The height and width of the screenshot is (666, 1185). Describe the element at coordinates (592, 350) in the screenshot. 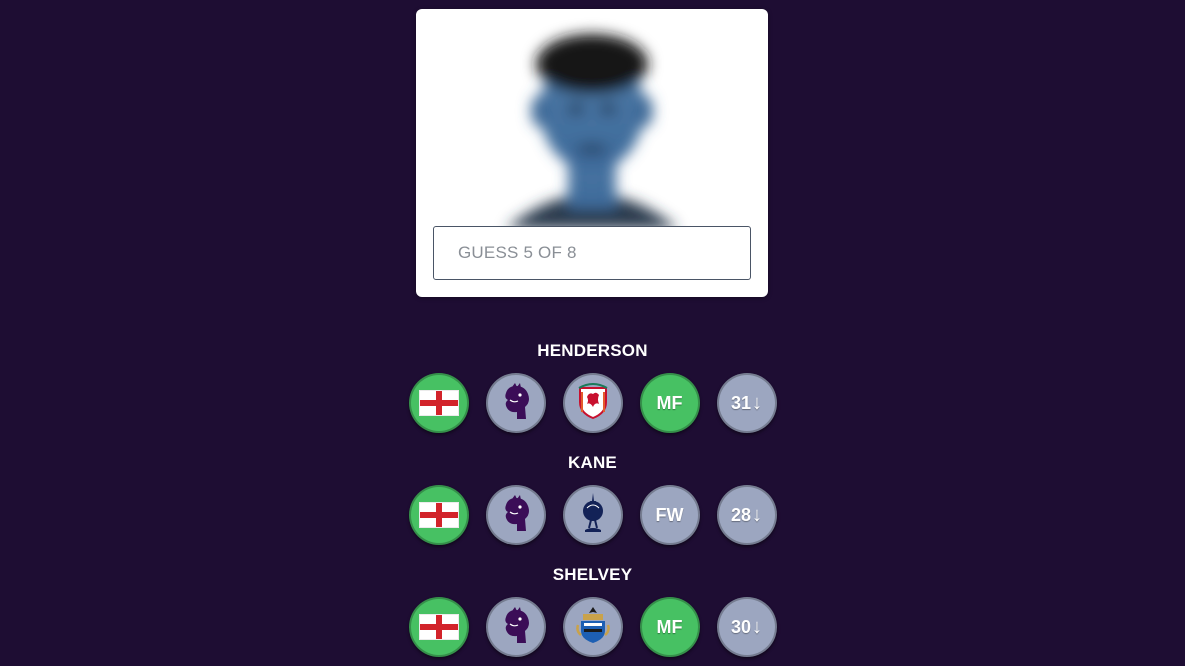

I see `guessed-player-name: HENDERSON` at that location.